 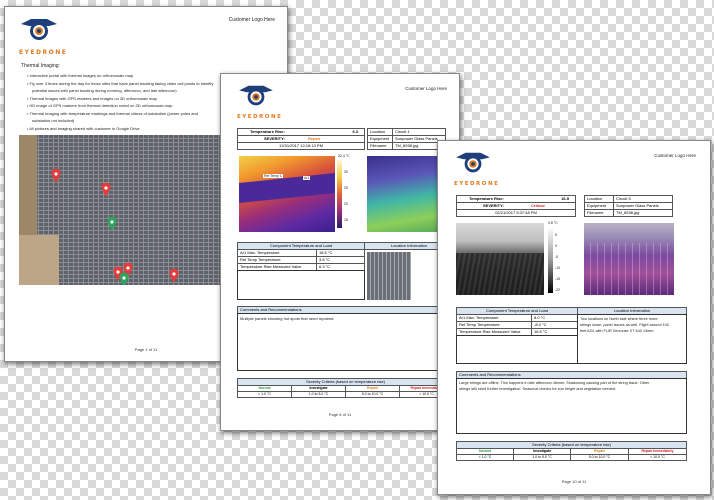 I want to click on scale-tick: 20, so click(x=346, y=204).